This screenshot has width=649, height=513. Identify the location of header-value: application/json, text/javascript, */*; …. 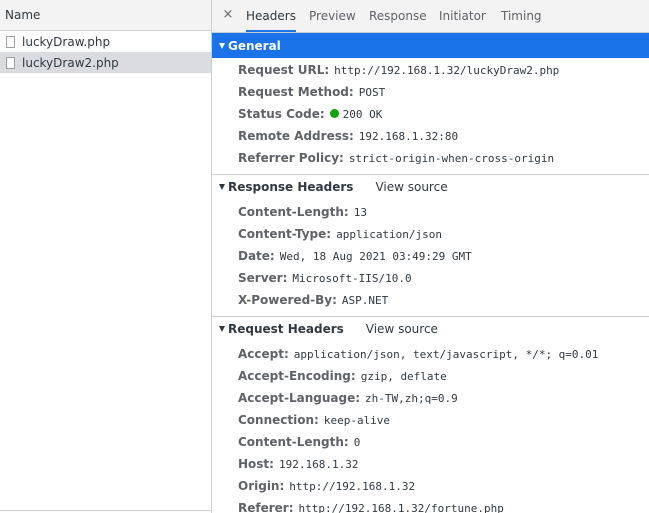
(446, 354).